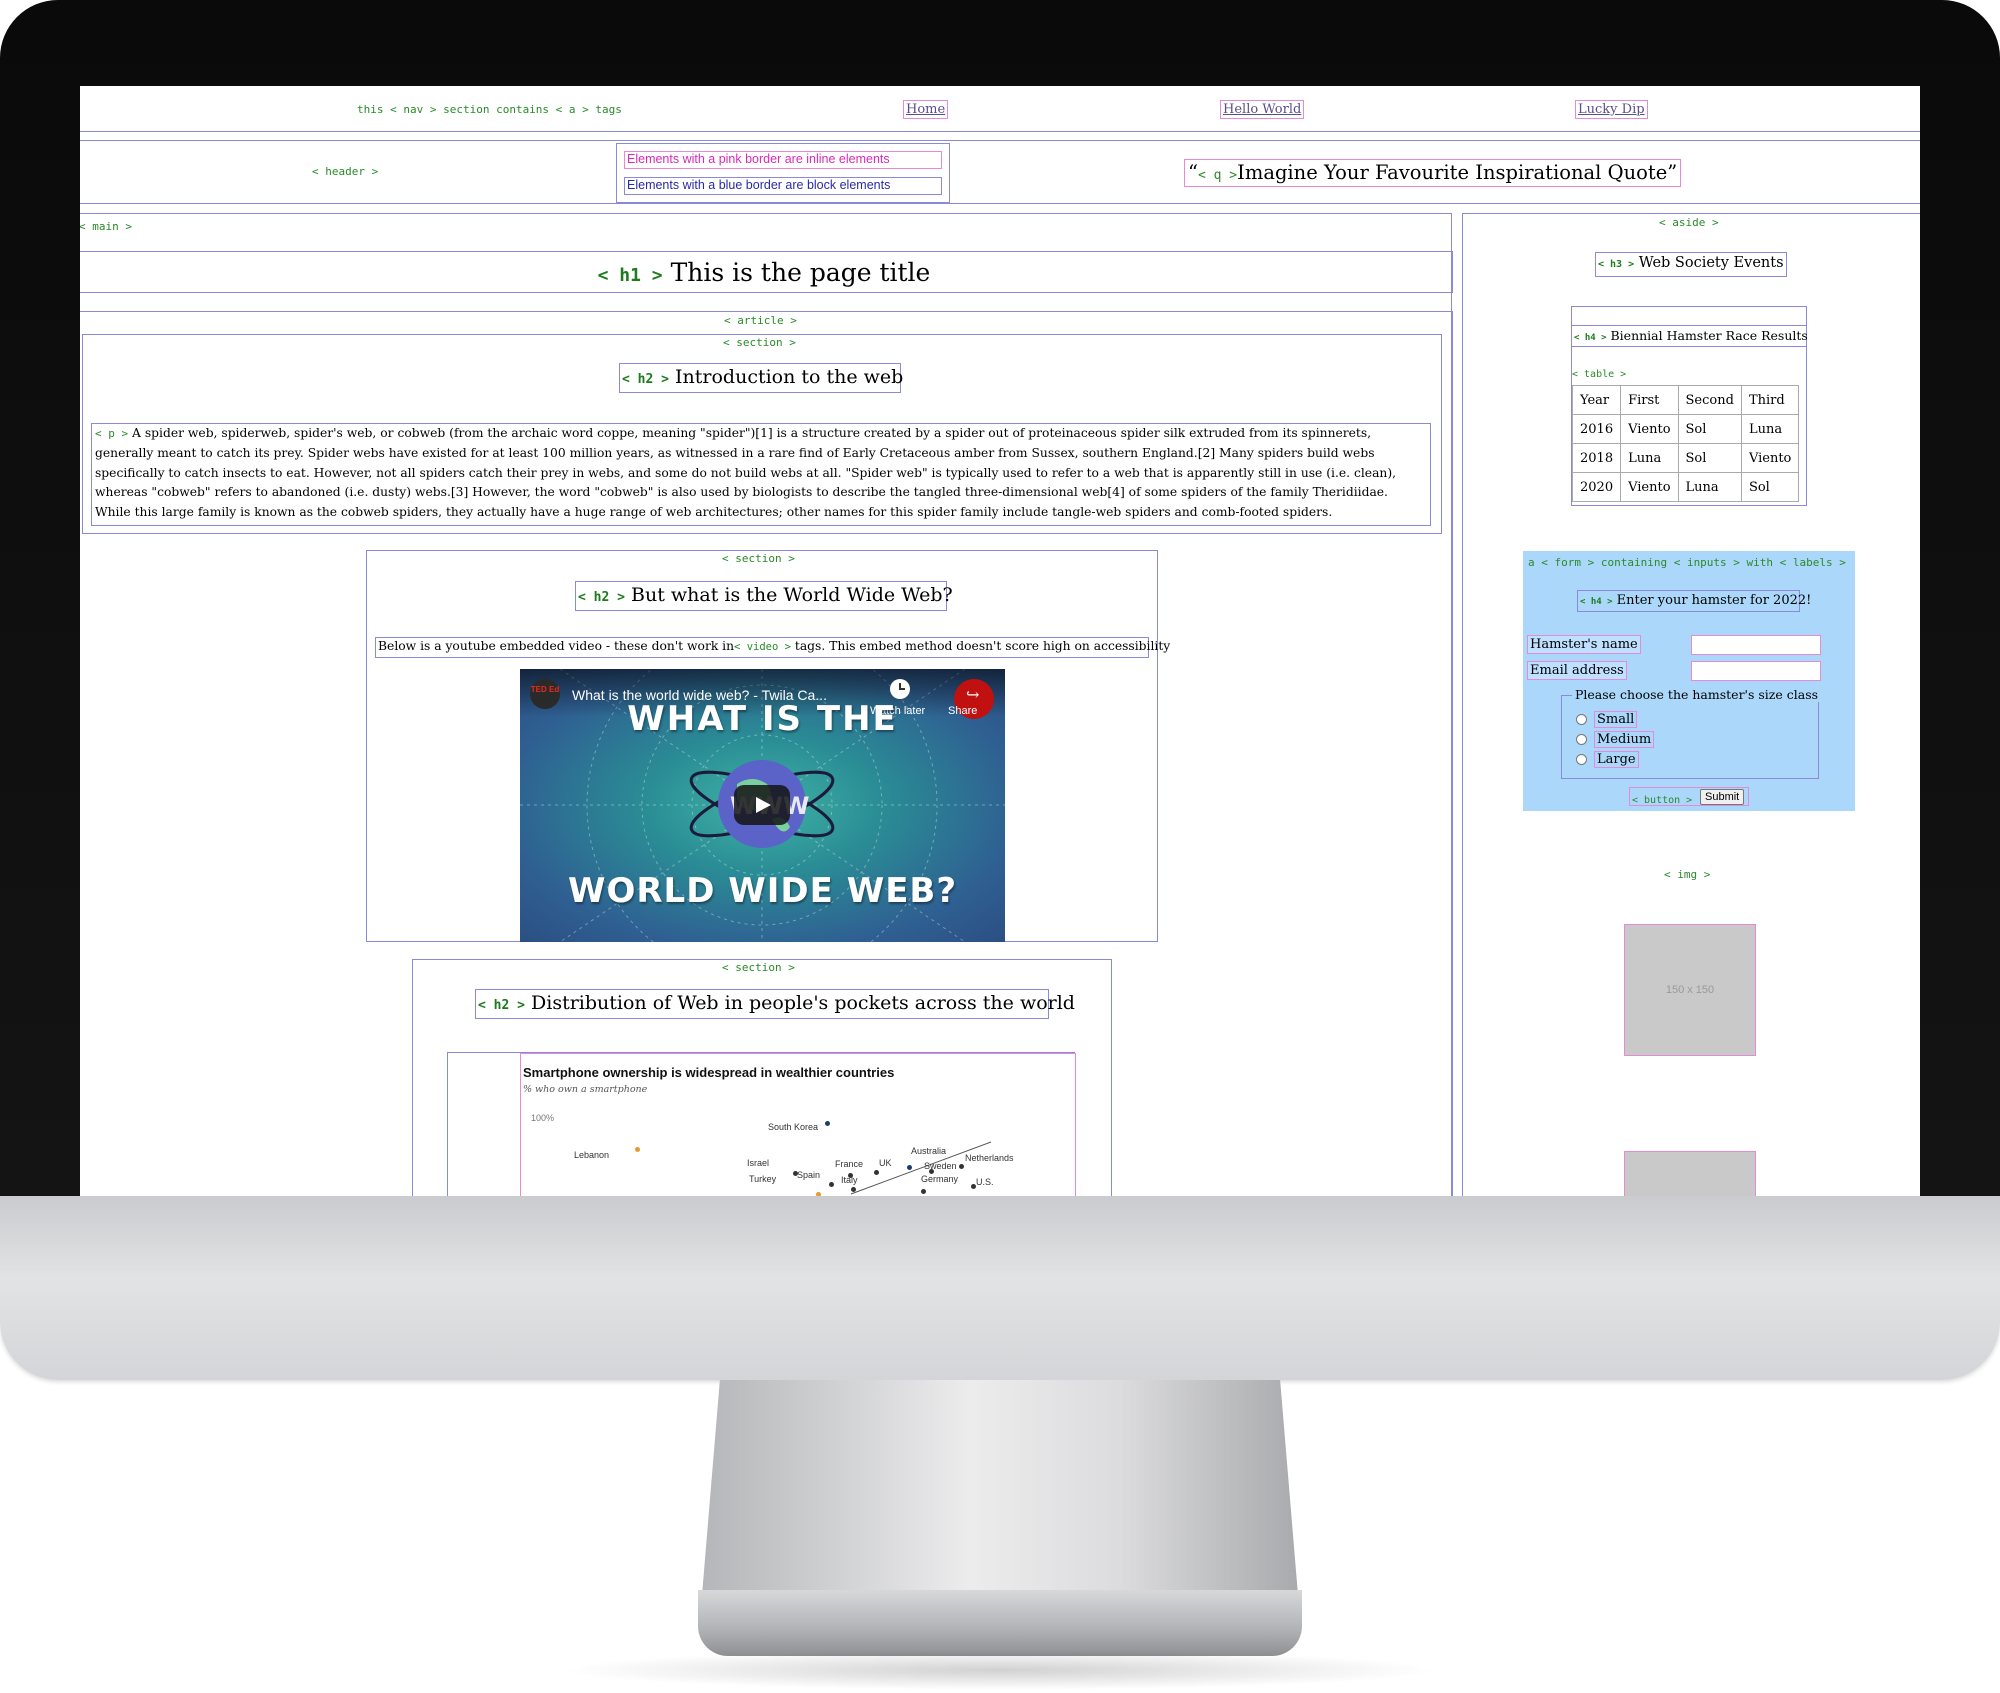 This screenshot has height=1693, width=2000. I want to click on clock-icon, so click(900, 689).